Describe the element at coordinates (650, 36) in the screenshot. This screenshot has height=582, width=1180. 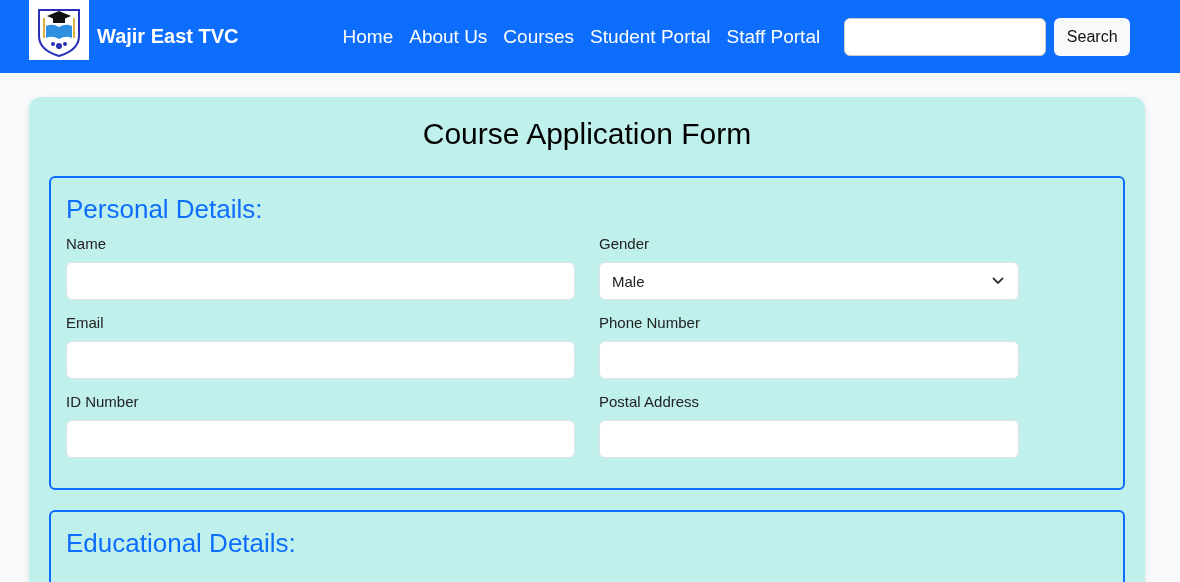
I see `nav-link: Student Portal` at that location.